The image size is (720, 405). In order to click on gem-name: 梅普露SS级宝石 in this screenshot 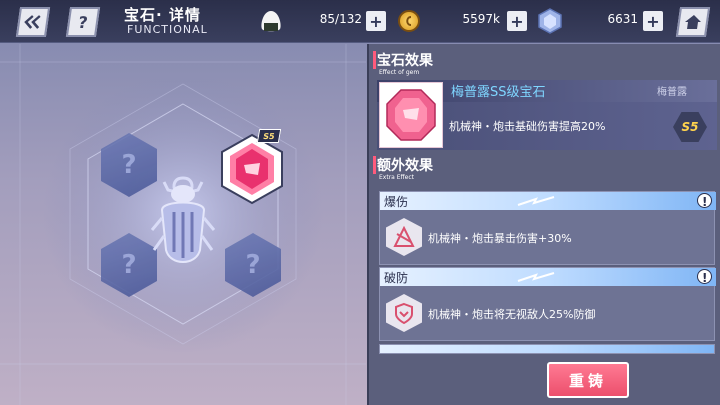, I will do `click(498, 92)`.